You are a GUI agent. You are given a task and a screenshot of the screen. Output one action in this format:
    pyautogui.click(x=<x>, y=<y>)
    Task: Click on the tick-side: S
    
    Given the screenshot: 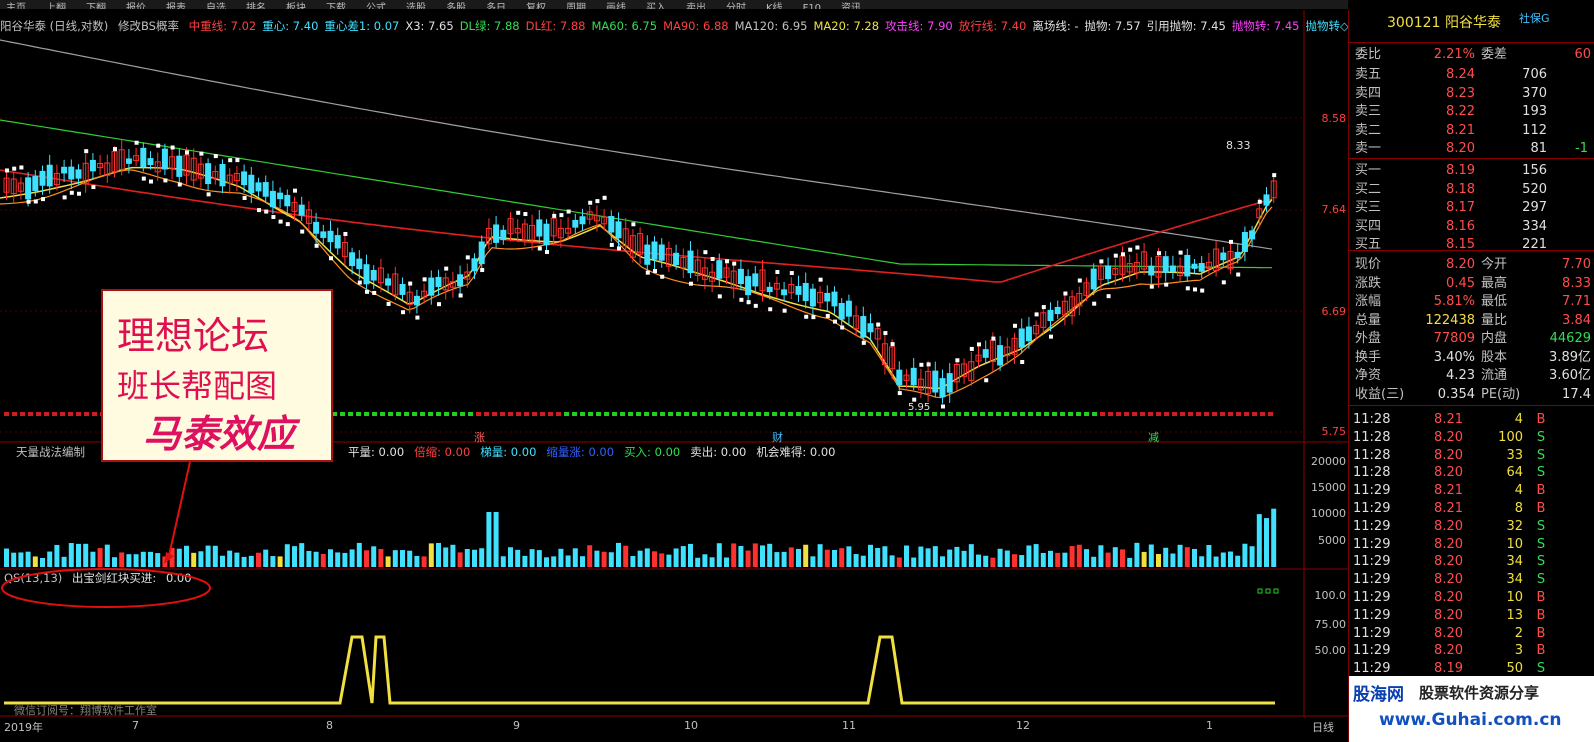 What is the action you would take?
    pyautogui.click(x=1541, y=526)
    